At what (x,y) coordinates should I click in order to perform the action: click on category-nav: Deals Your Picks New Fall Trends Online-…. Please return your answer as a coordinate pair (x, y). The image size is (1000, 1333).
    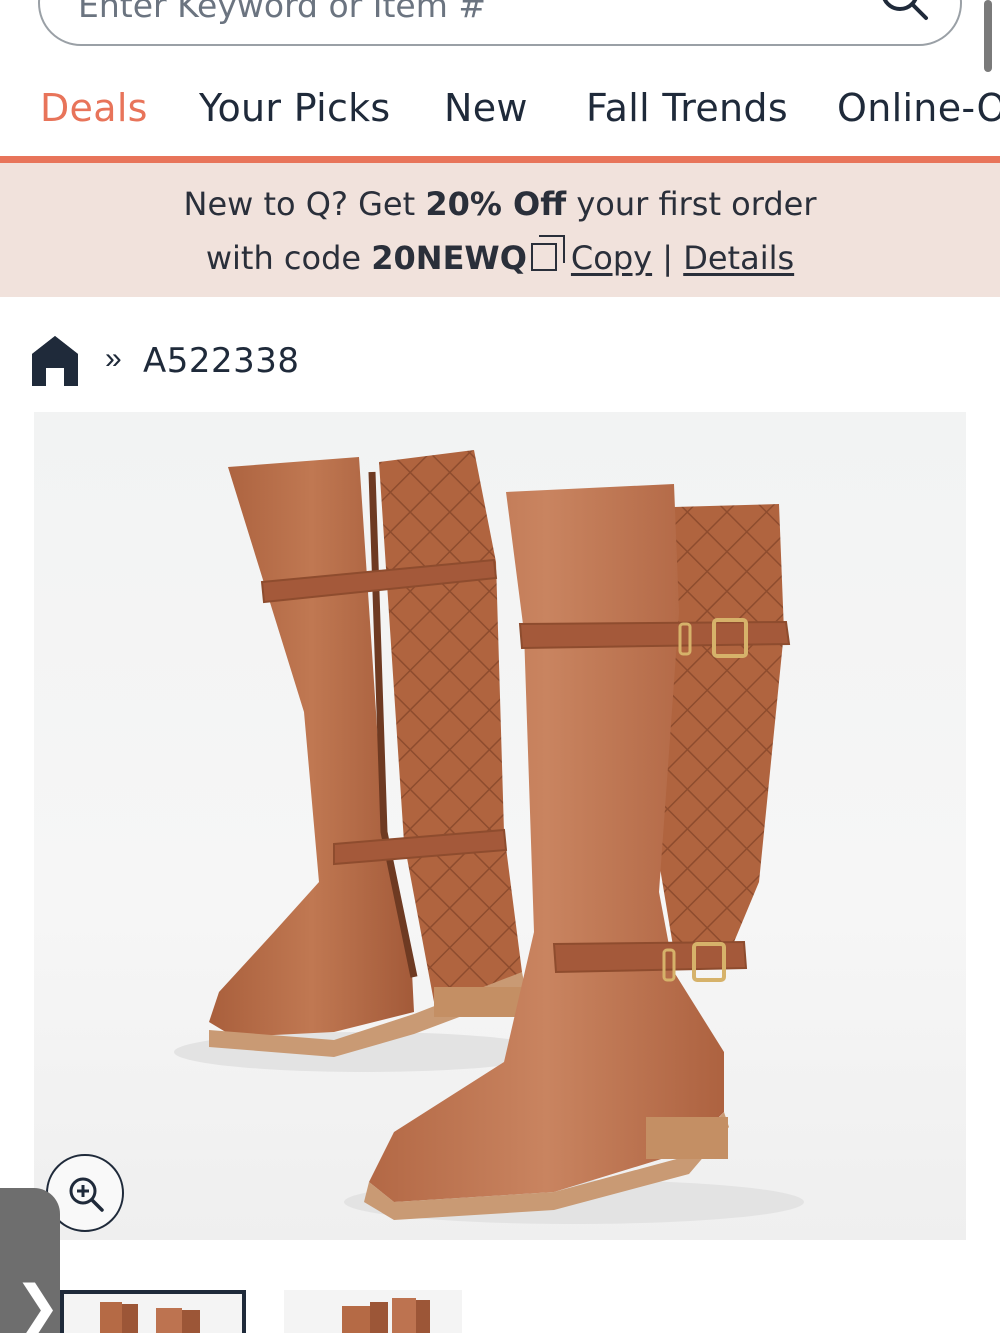
    Looking at the image, I should click on (500, 113).